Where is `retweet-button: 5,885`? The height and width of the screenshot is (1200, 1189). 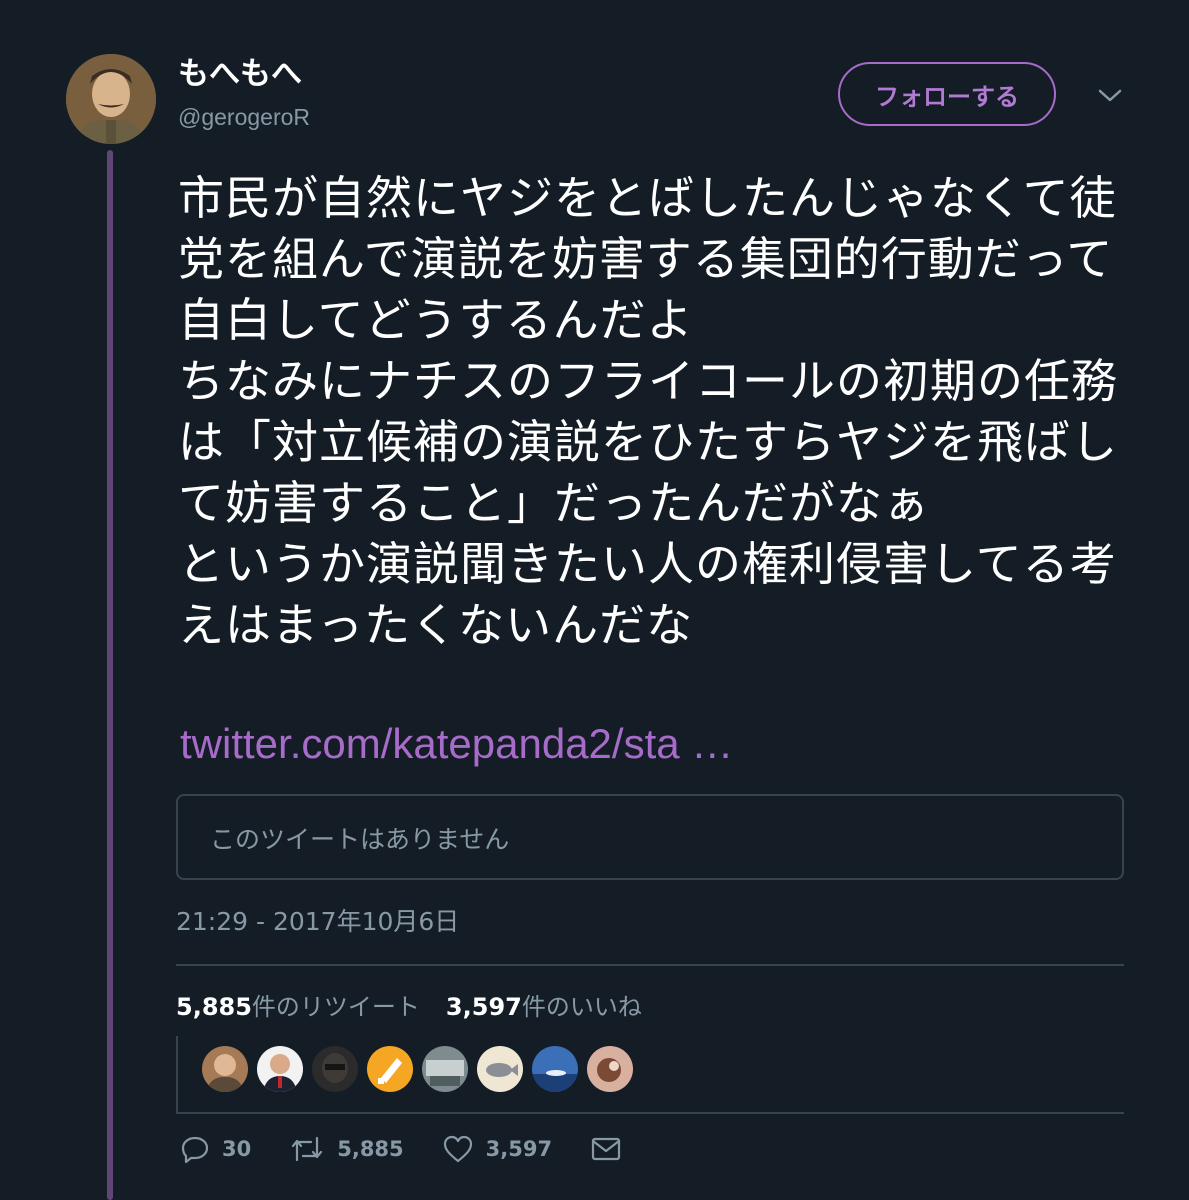 retweet-button: 5,885 is located at coordinates (346, 1149).